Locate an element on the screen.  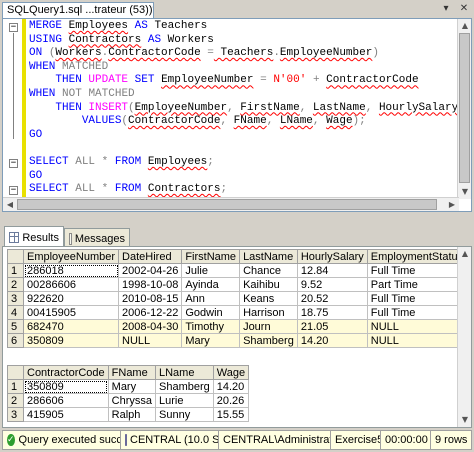
table-row: 1 350809 Mary Shamberg 14.20 is located at coordinates (128, 386).